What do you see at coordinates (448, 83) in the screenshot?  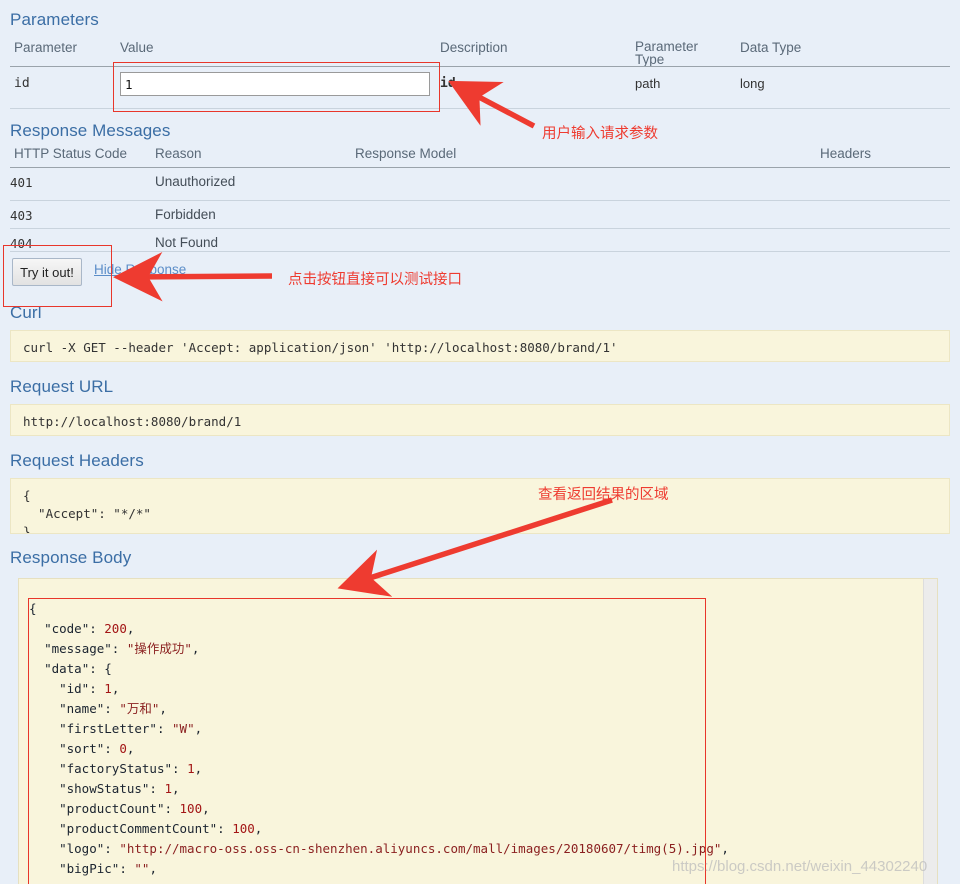 I see `parameter-description: id` at bounding box center [448, 83].